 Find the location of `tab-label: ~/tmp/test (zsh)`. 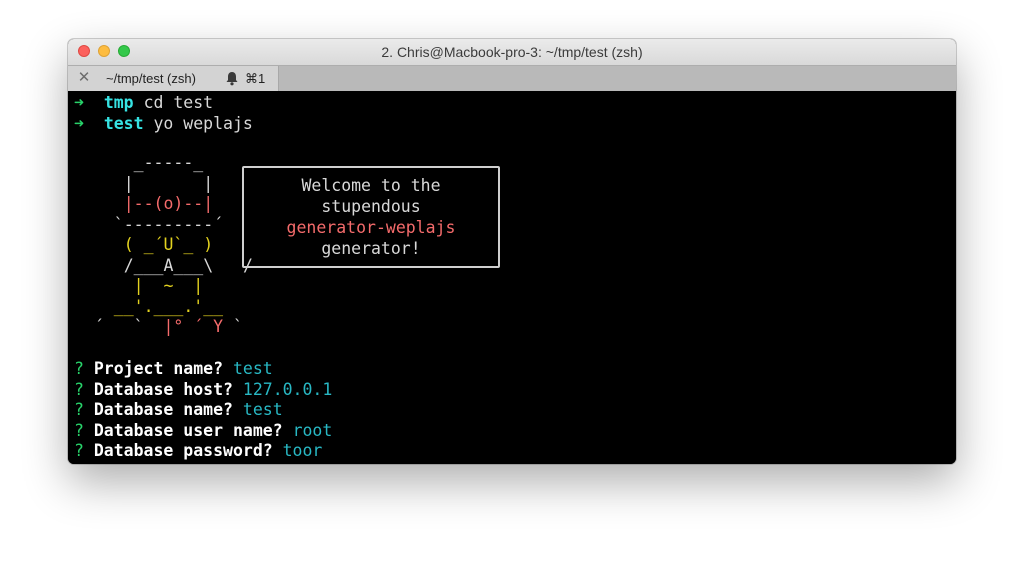

tab-label: ~/tmp/test (zsh) is located at coordinates (151, 78).